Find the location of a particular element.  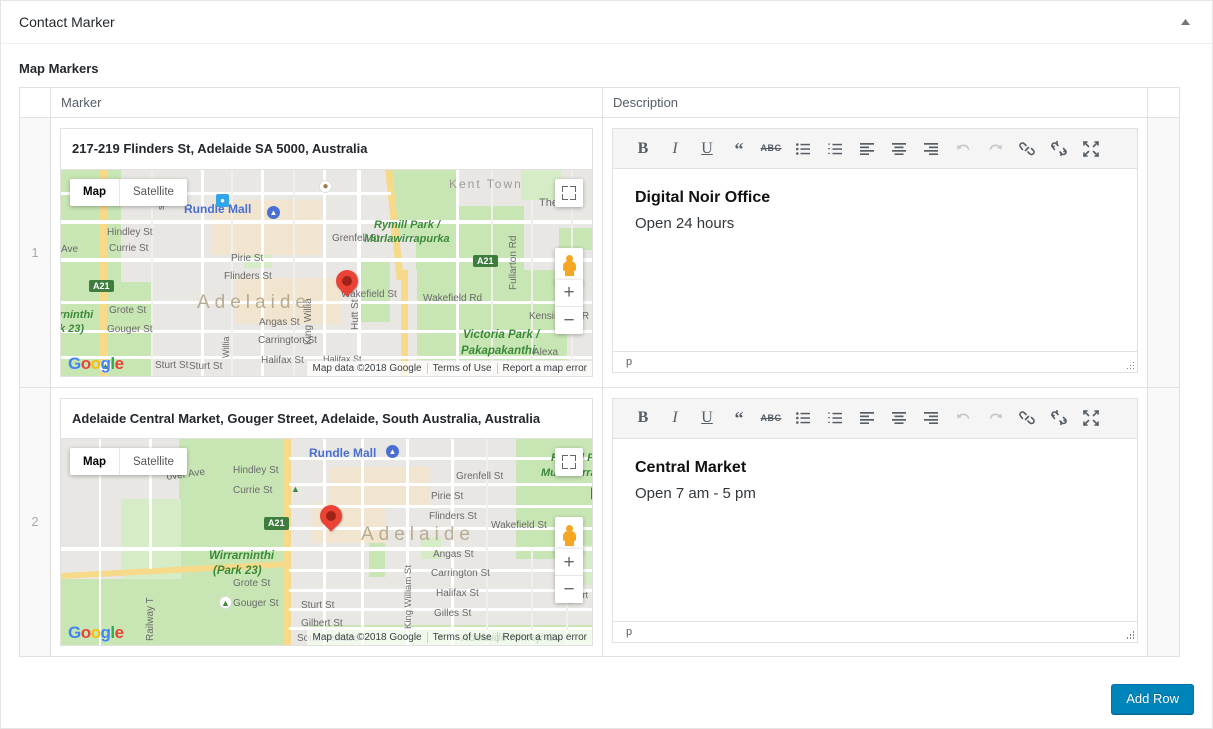

map-label: King Willia is located at coordinates (308, 321).